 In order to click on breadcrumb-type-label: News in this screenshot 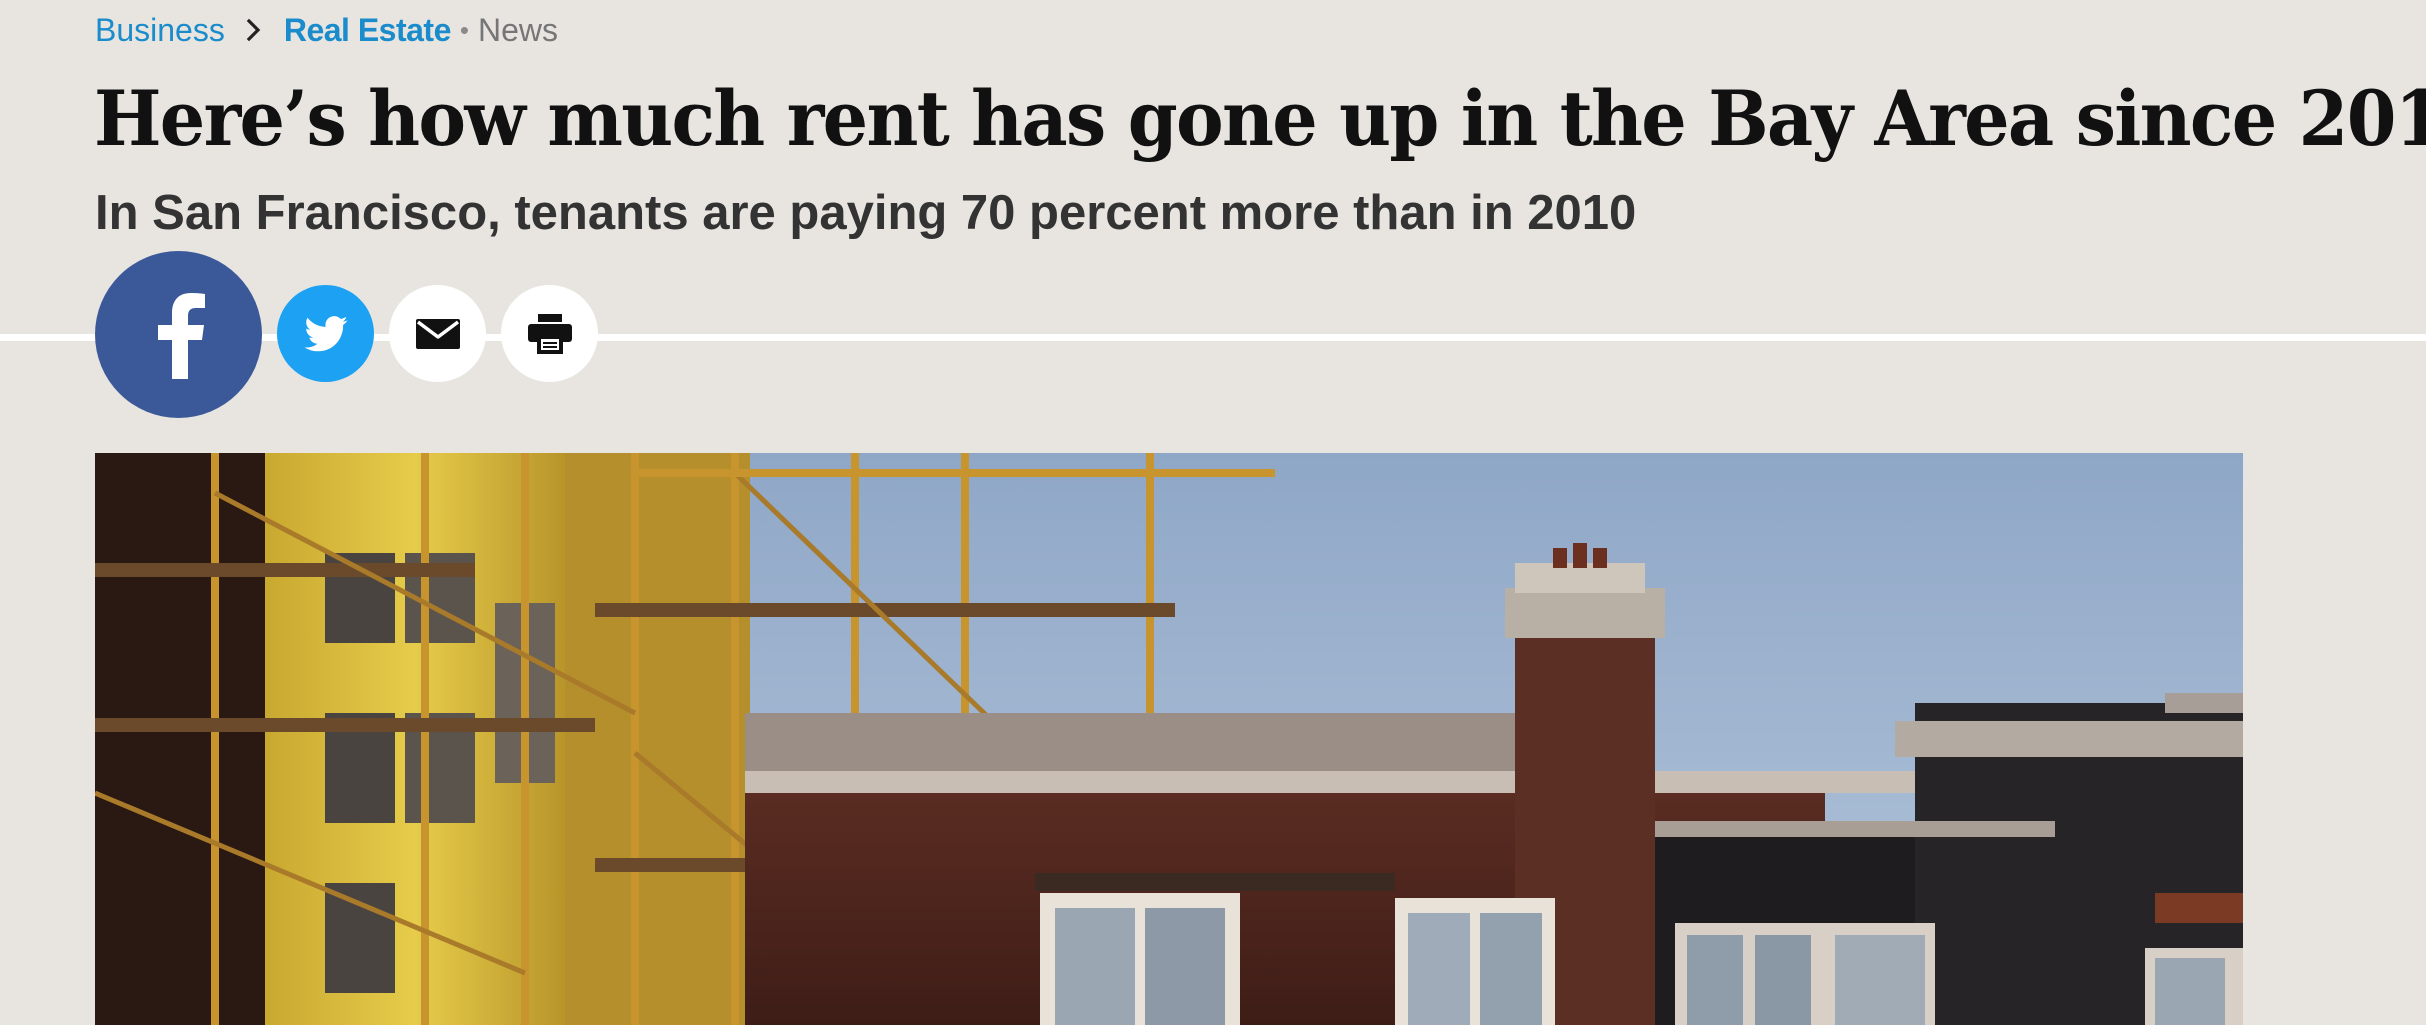, I will do `click(517, 29)`.